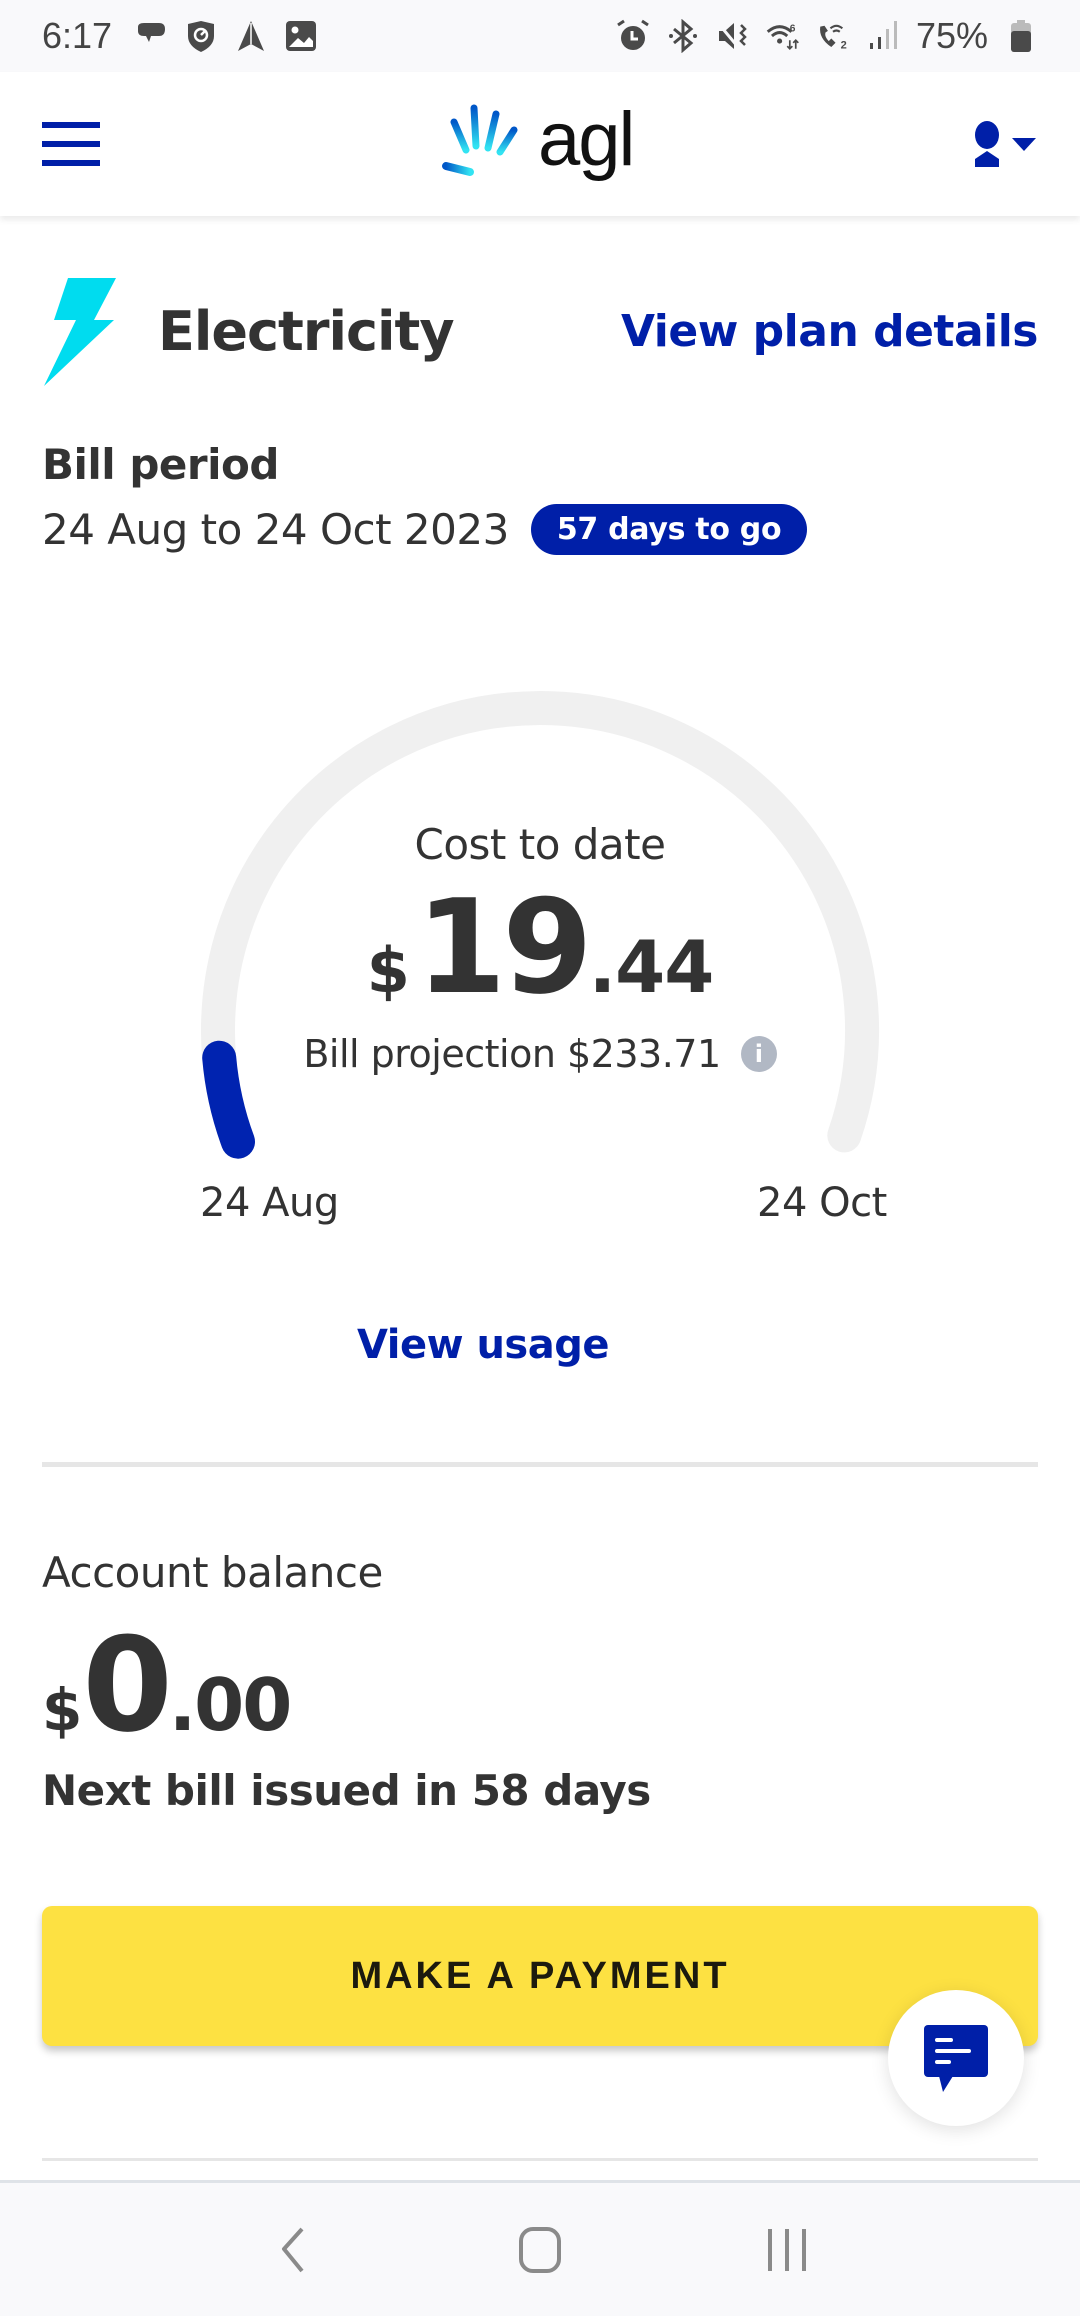 The width and height of the screenshot is (1080, 2316). I want to click on svg-text: 6, so click(793, 29).